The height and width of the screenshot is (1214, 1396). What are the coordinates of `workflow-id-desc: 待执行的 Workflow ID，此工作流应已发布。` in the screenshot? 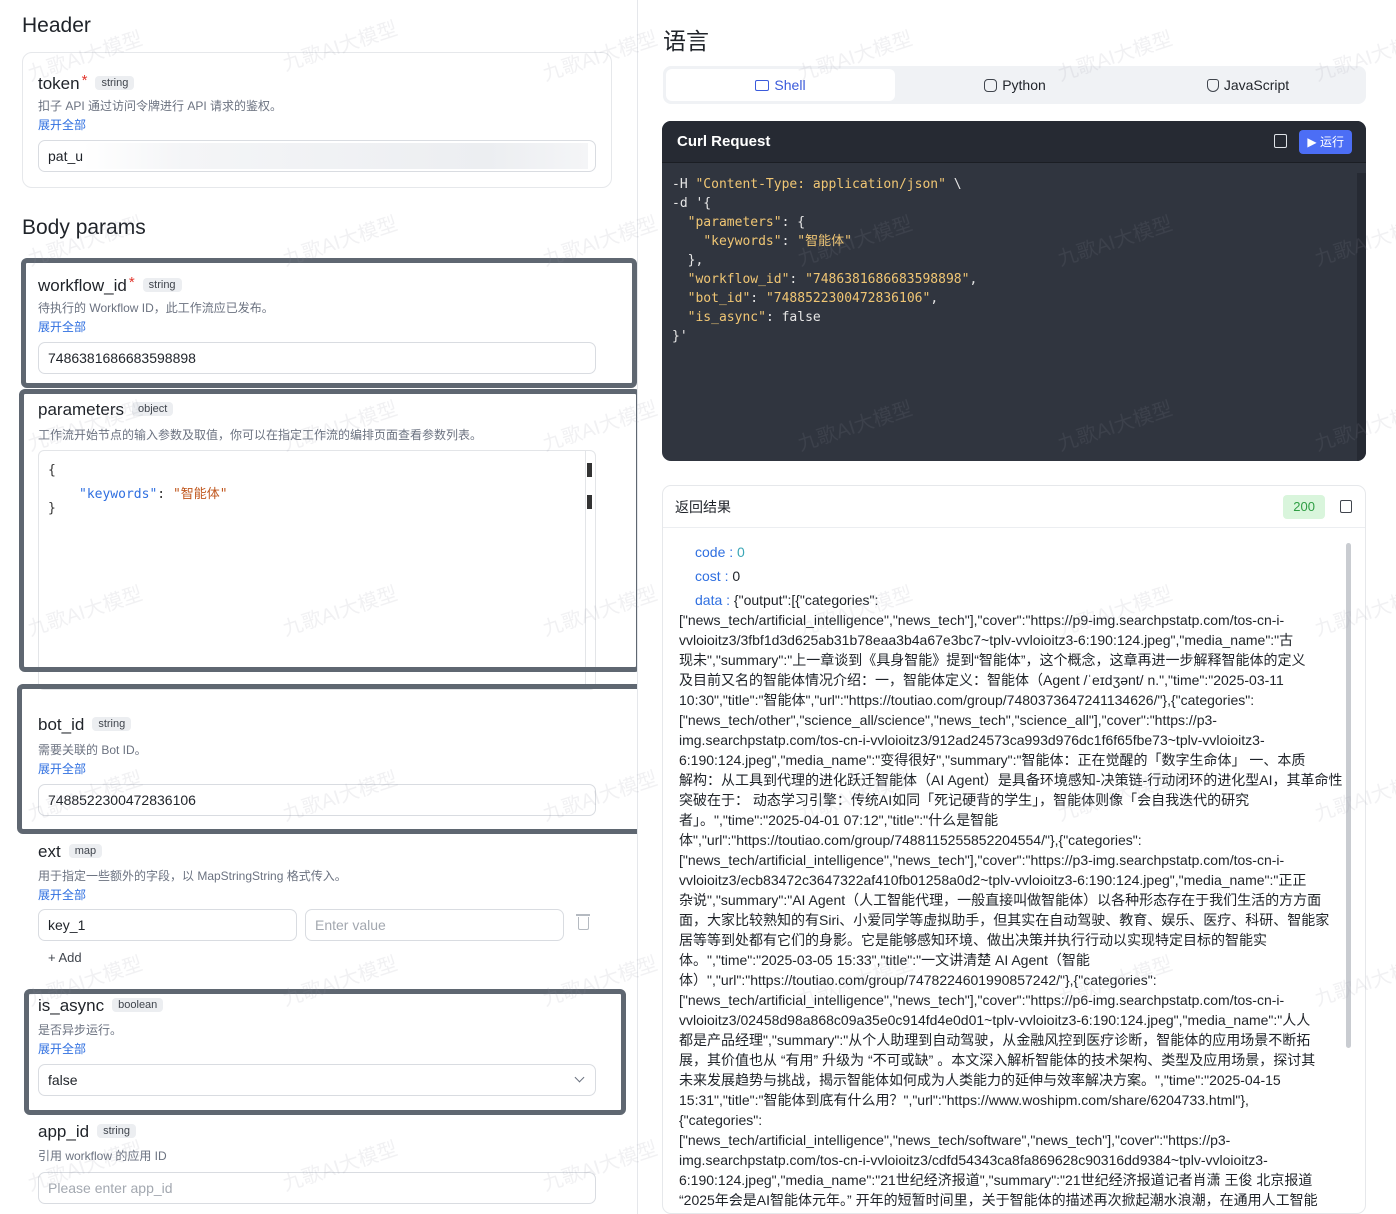 It's located at (156, 308).